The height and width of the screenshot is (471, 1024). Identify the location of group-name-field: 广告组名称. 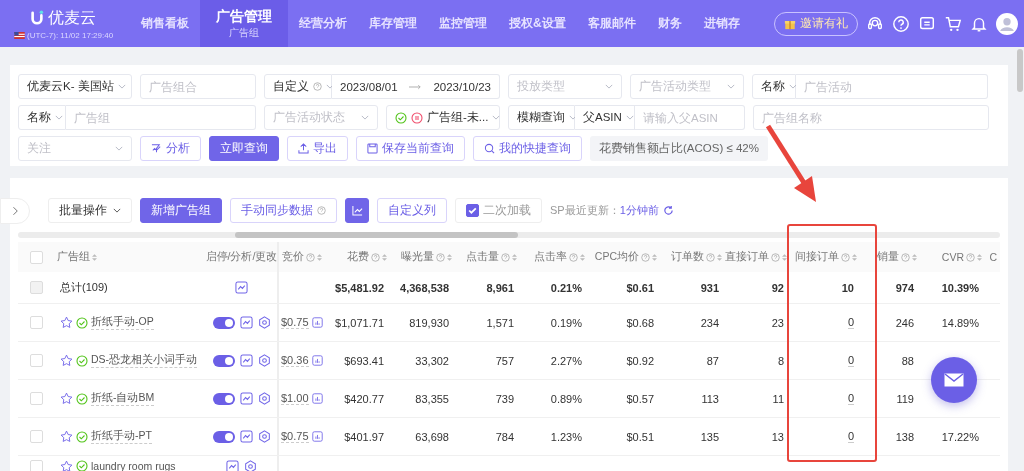
(871, 117).